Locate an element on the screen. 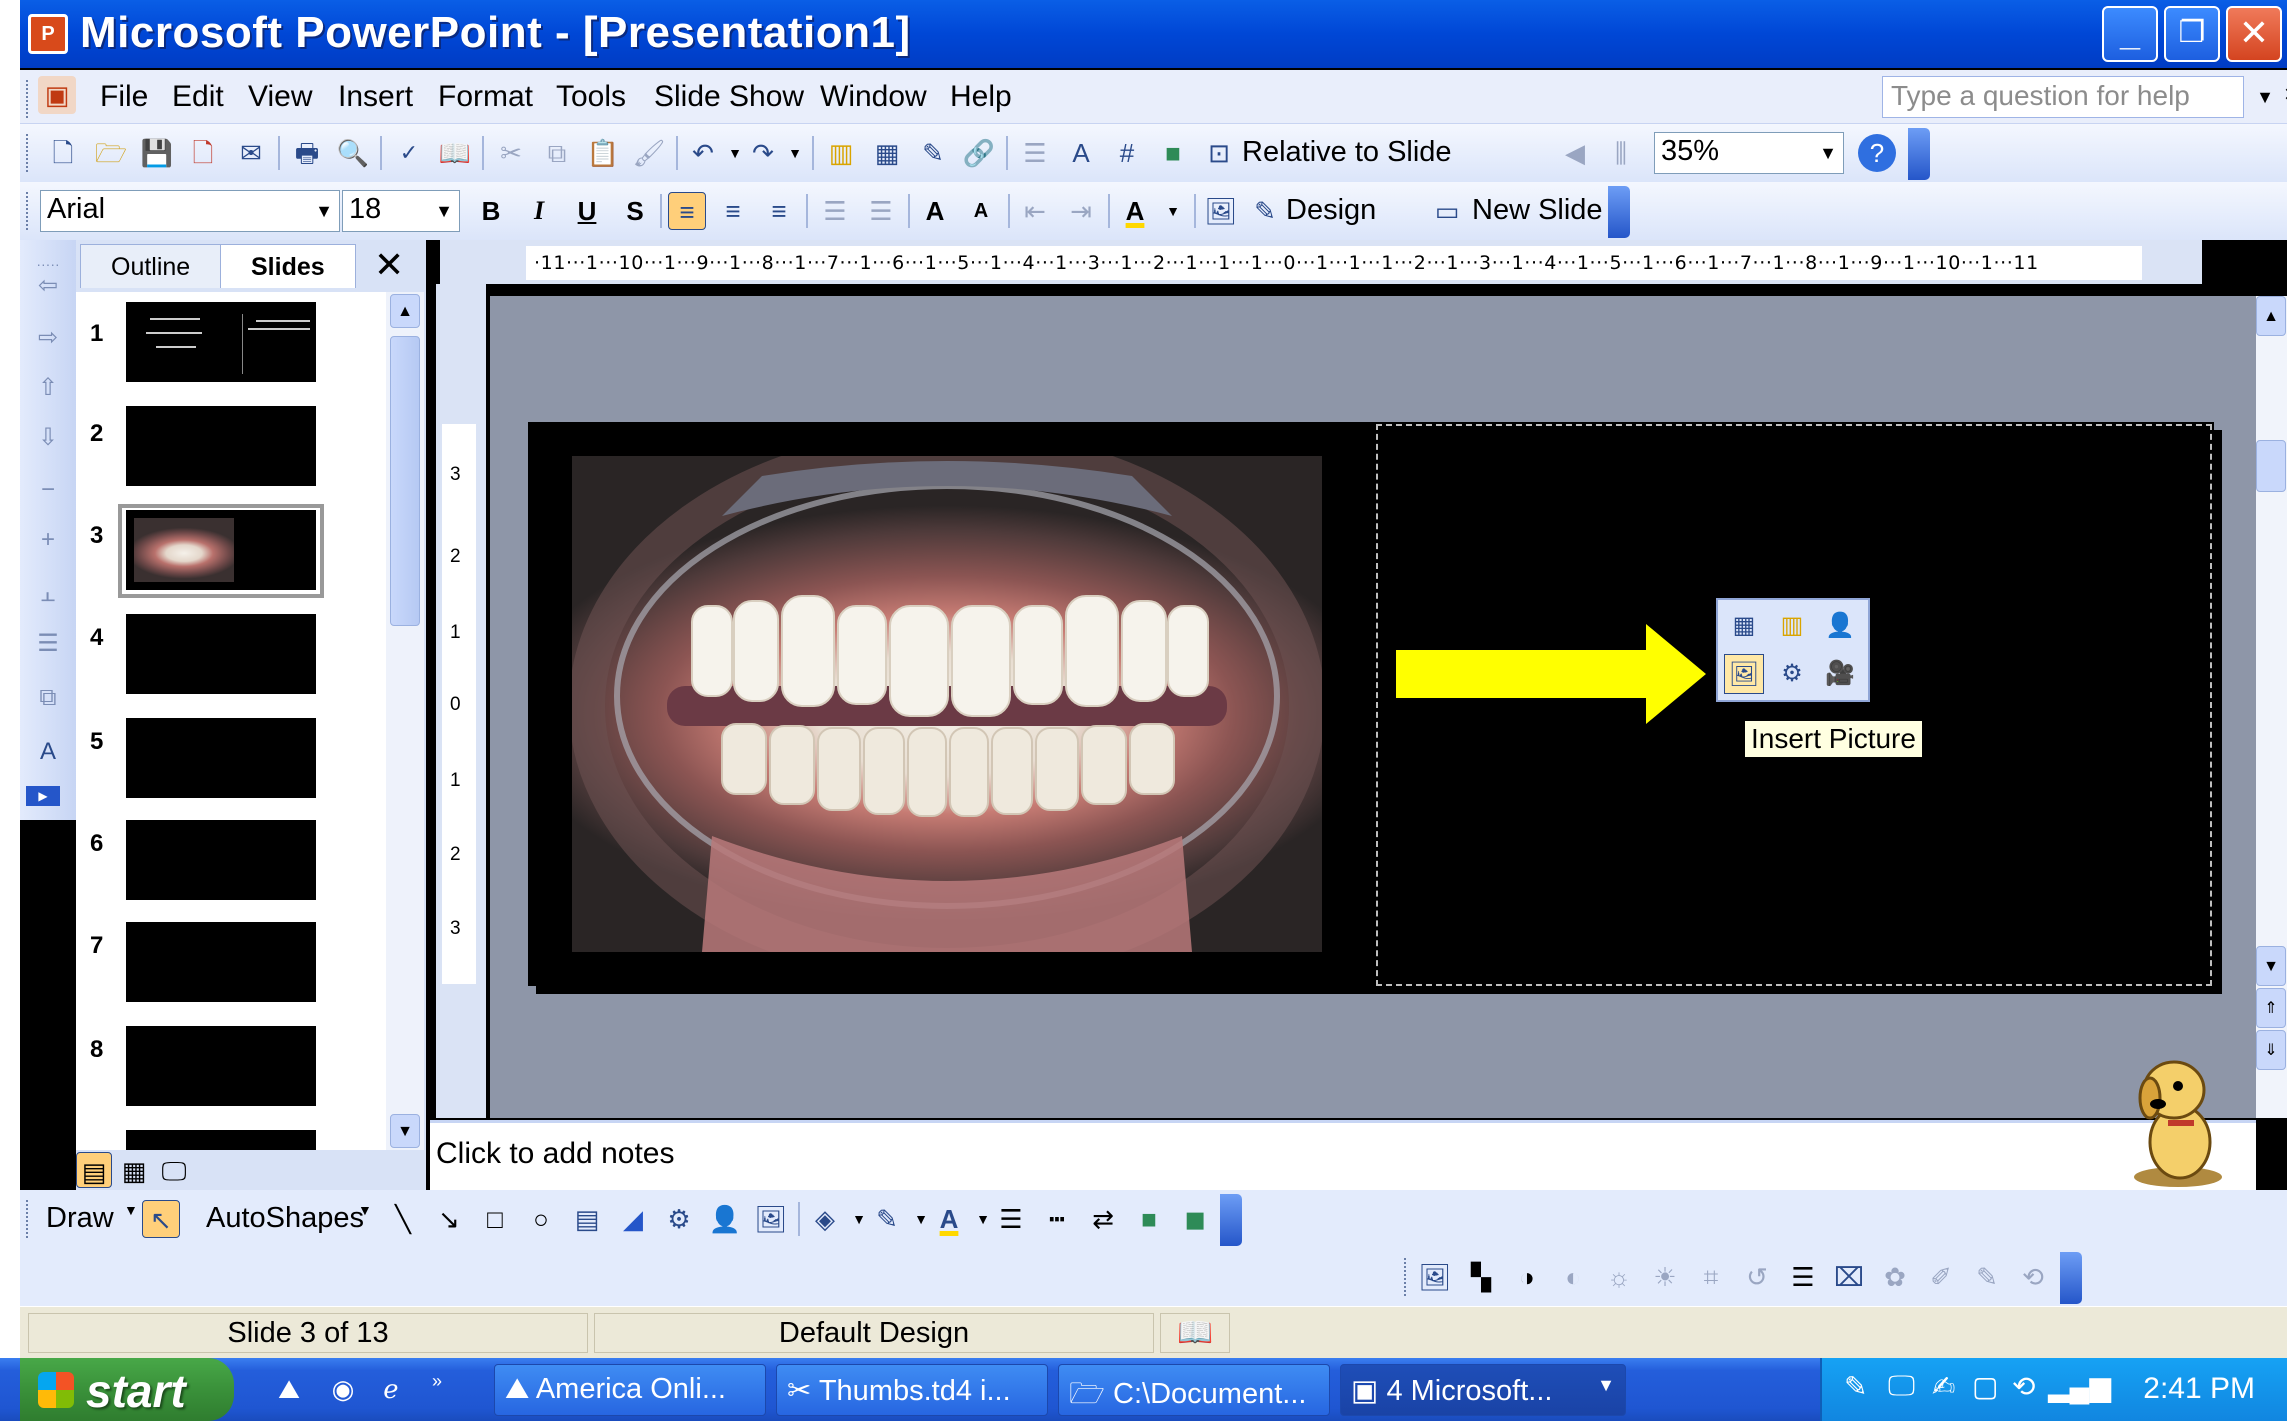 The image size is (2287, 1421). align-right-icon: ≡ is located at coordinates (779, 211).